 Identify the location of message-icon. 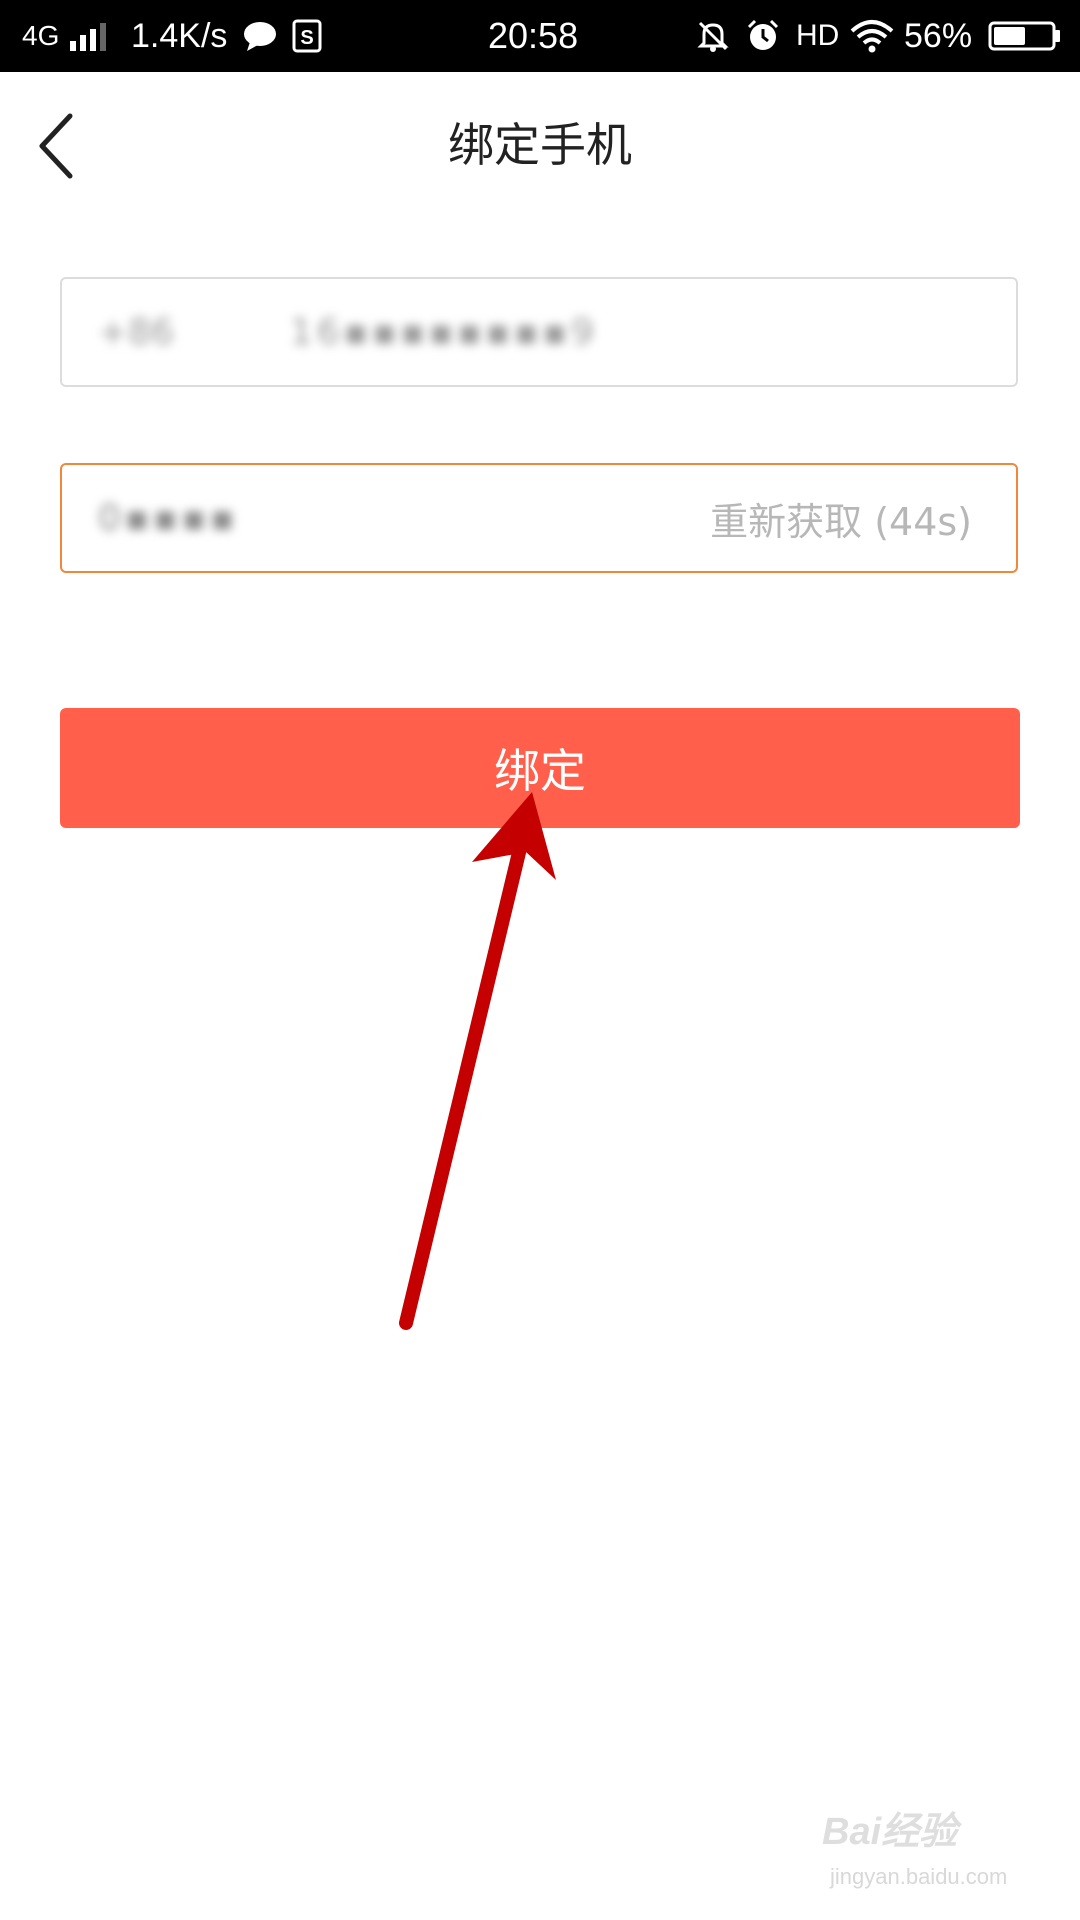
(260, 36).